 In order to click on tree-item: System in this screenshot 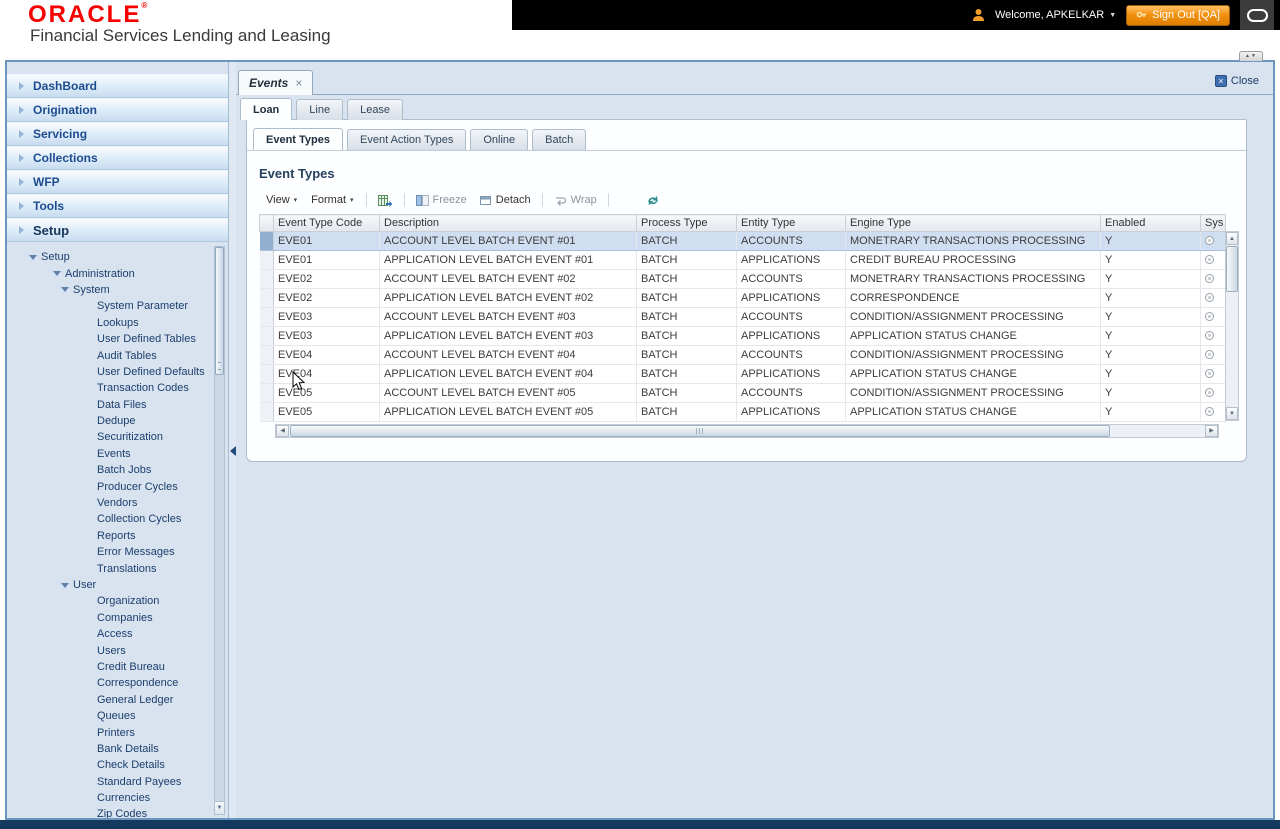, I will do `click(109, 290)`.